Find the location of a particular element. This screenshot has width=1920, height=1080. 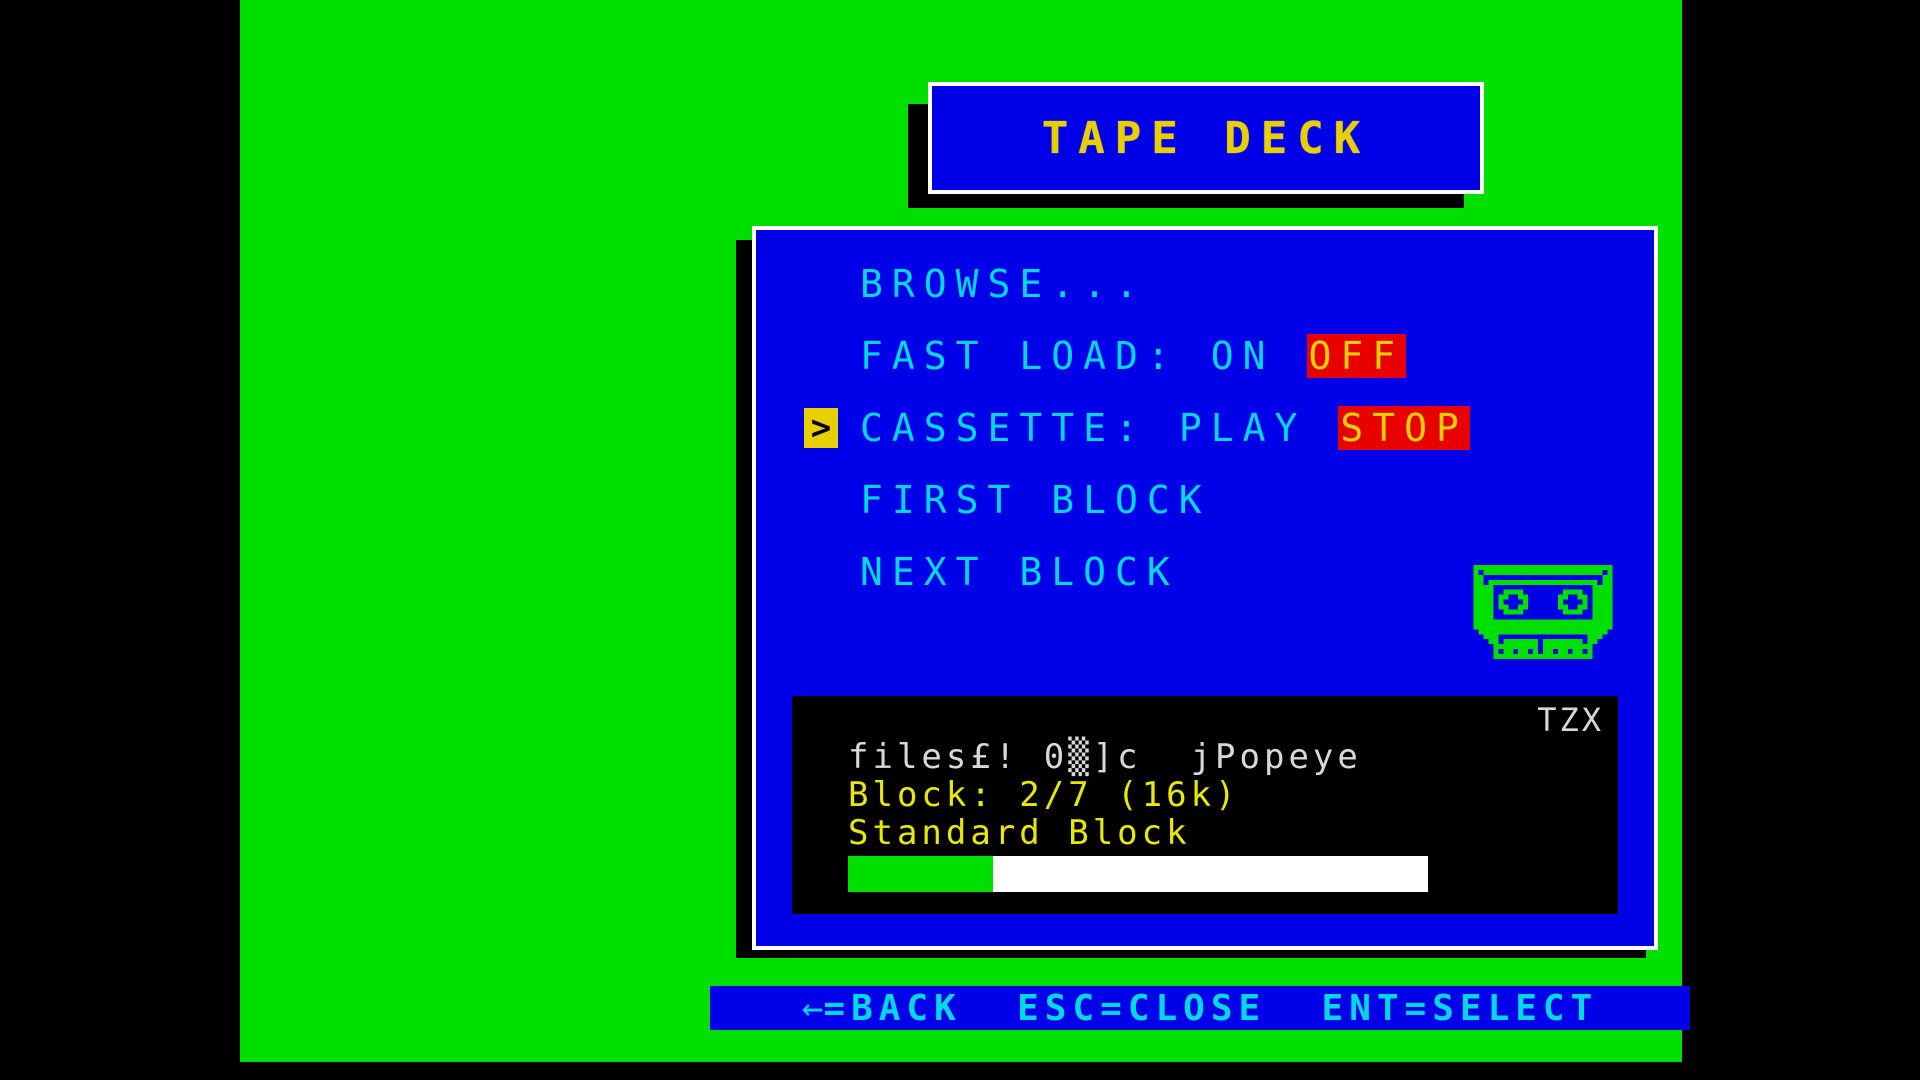

cassette-option-play: PLAY is located at coordinates (1243, 428).